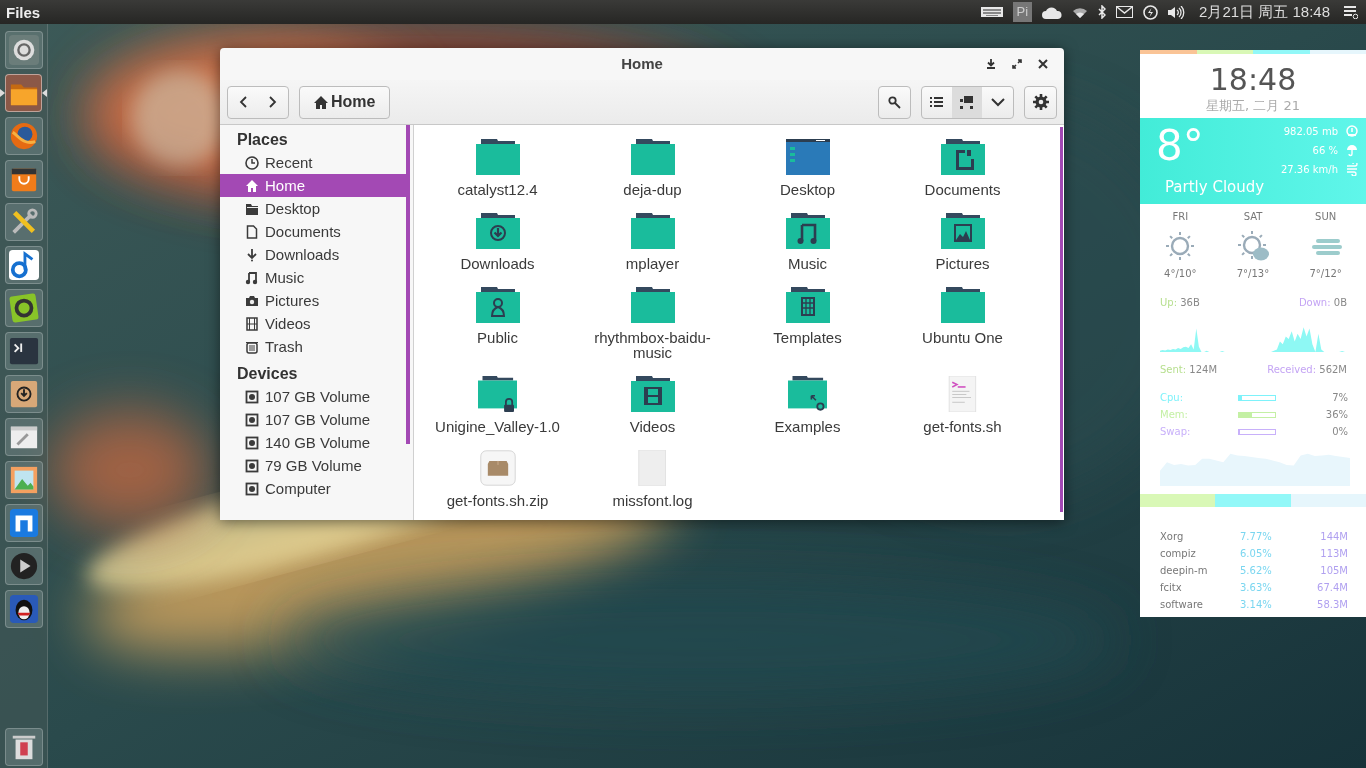 This screenshot has height=768, width=1366. Describe the element at coordinates (313, 162) in the screenshot. I see `sidebar-item: Recent` at that location.